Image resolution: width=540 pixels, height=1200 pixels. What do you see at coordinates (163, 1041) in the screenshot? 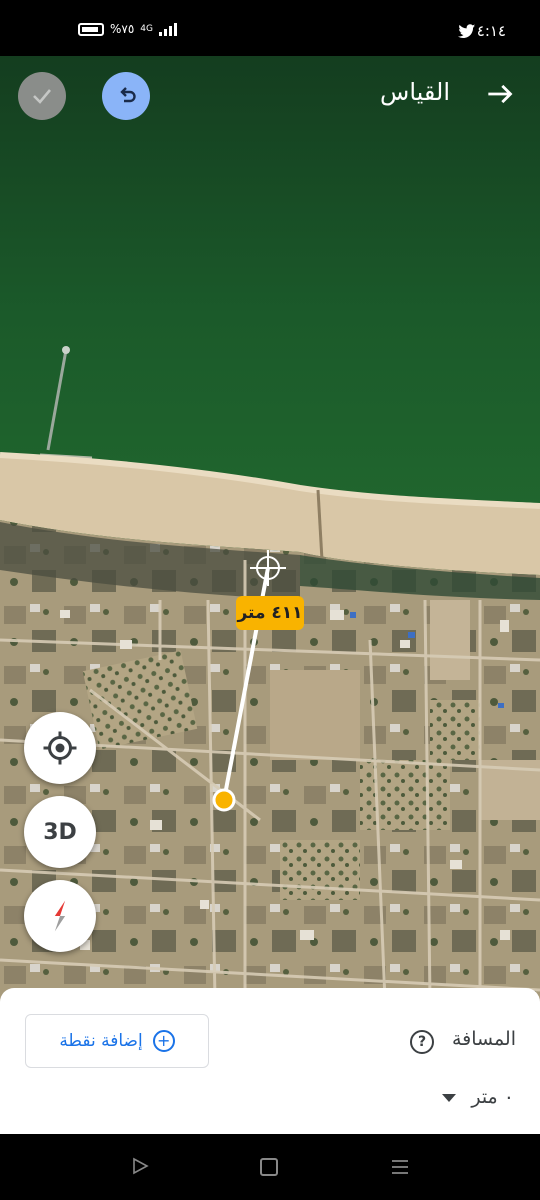
I see `add-icon: +` at bounding box center [163, 1041].